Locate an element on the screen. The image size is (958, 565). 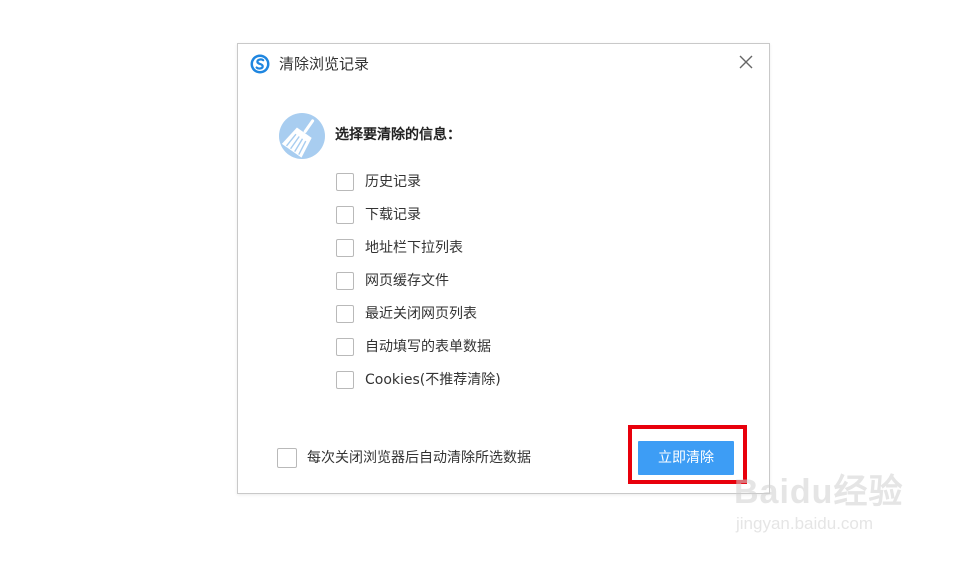
option-label: 历史记录 is located at coordinates (393, 182).